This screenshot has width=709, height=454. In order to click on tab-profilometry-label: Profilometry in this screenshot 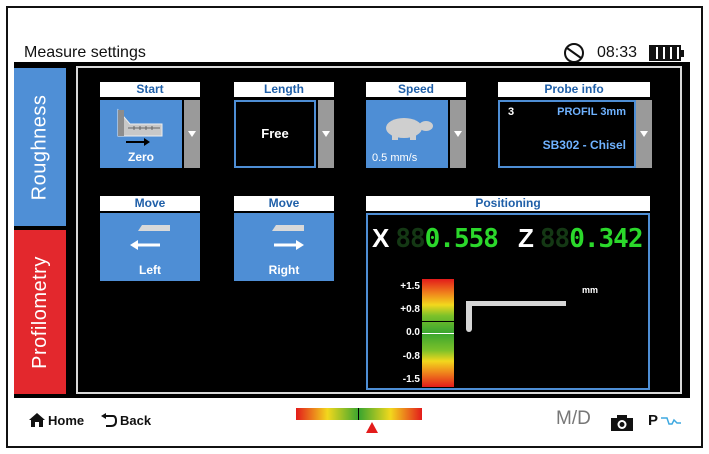, I will do `click(39, 312)`.